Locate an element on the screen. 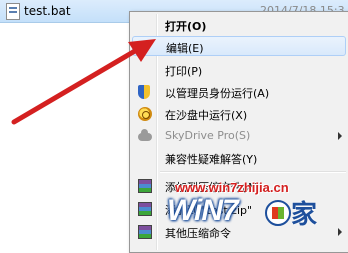  menu-item-run-as-admin: 以管理员身份运行(A) is located at coordinates (239, 92).